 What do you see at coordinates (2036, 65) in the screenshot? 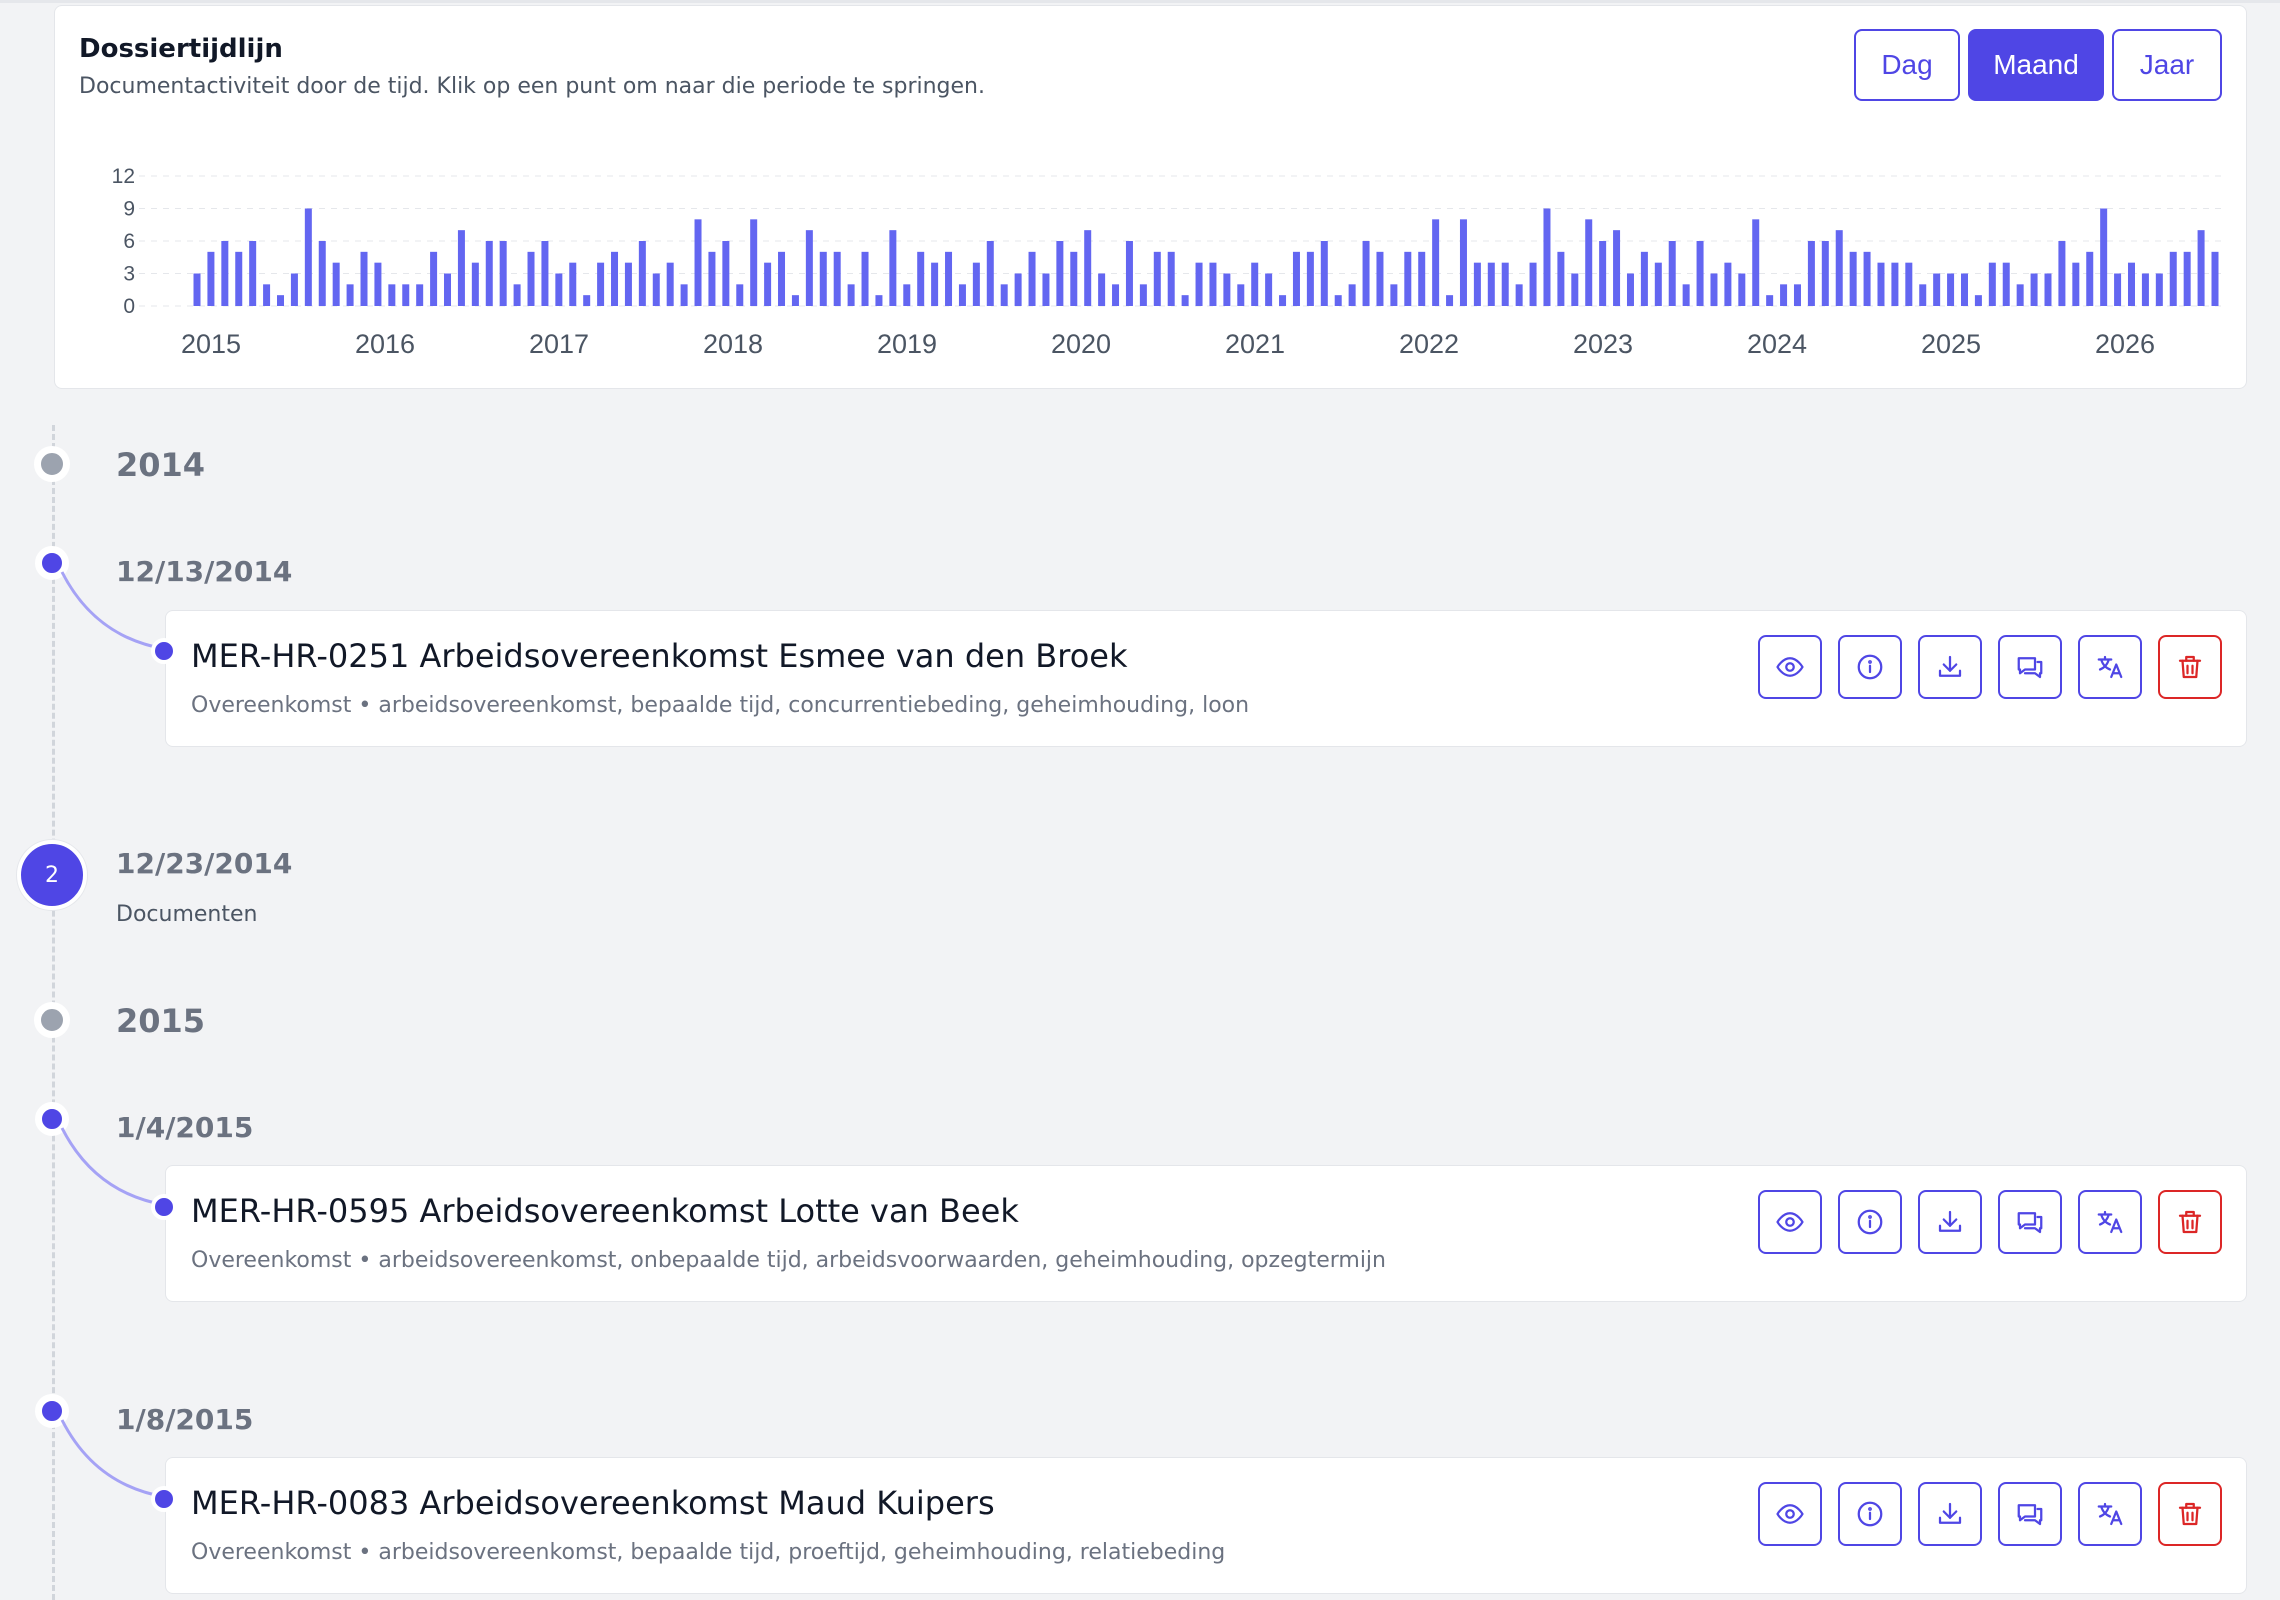
I see `granularity-month-button: Maand` at bounding box center [2036, 65].